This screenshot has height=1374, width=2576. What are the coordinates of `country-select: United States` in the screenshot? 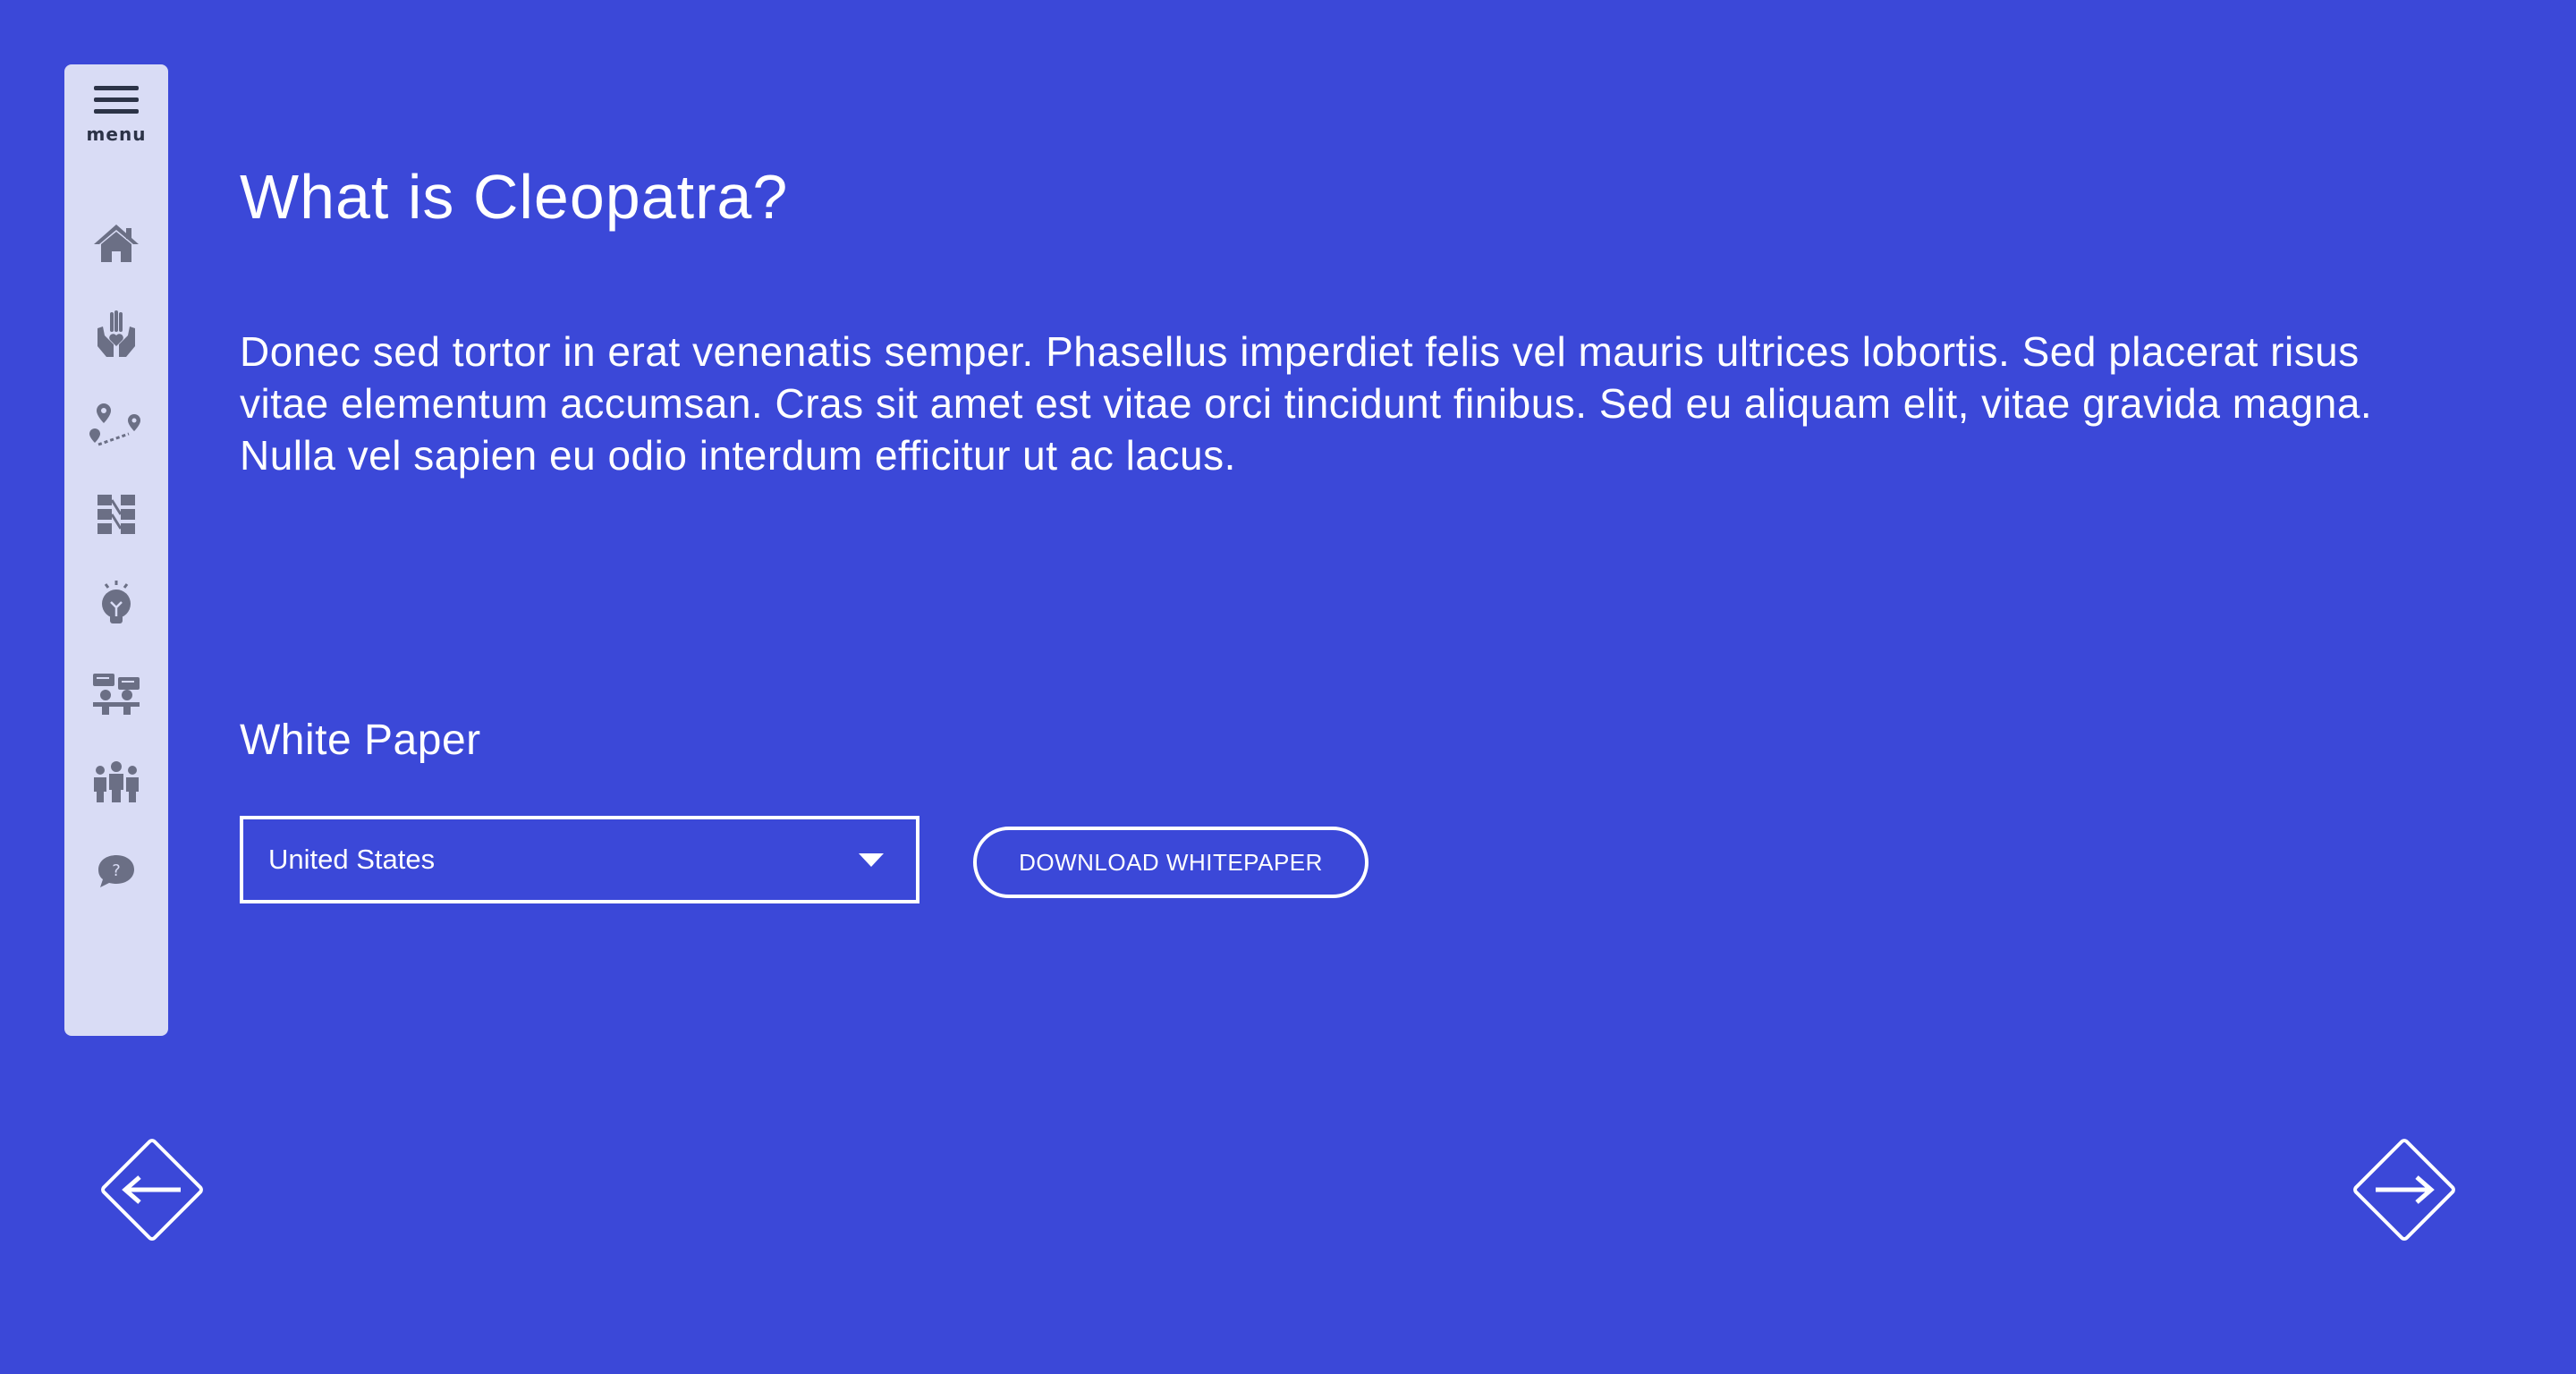 It's located at (579, 859).